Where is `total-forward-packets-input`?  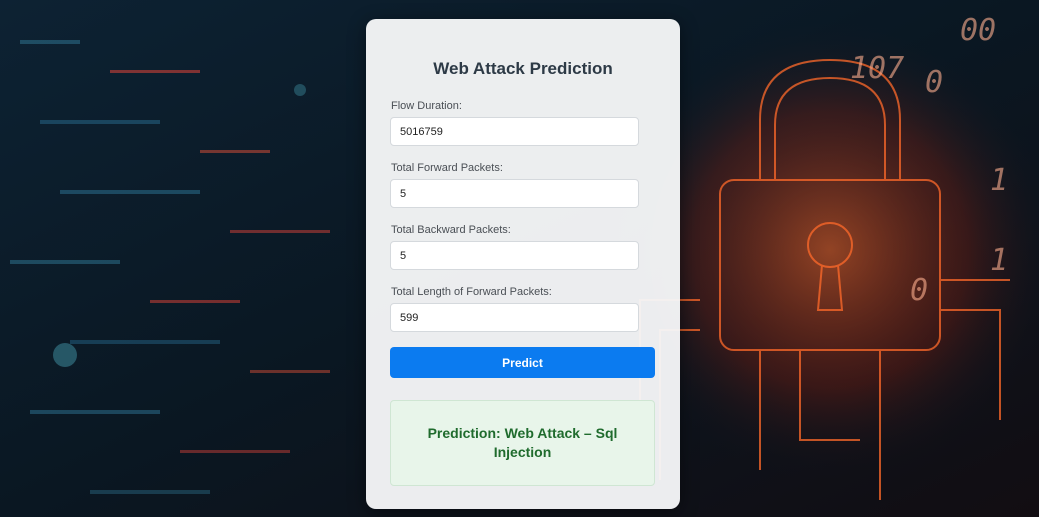 total-forward-packets-input is located at coordinates (514, 193).